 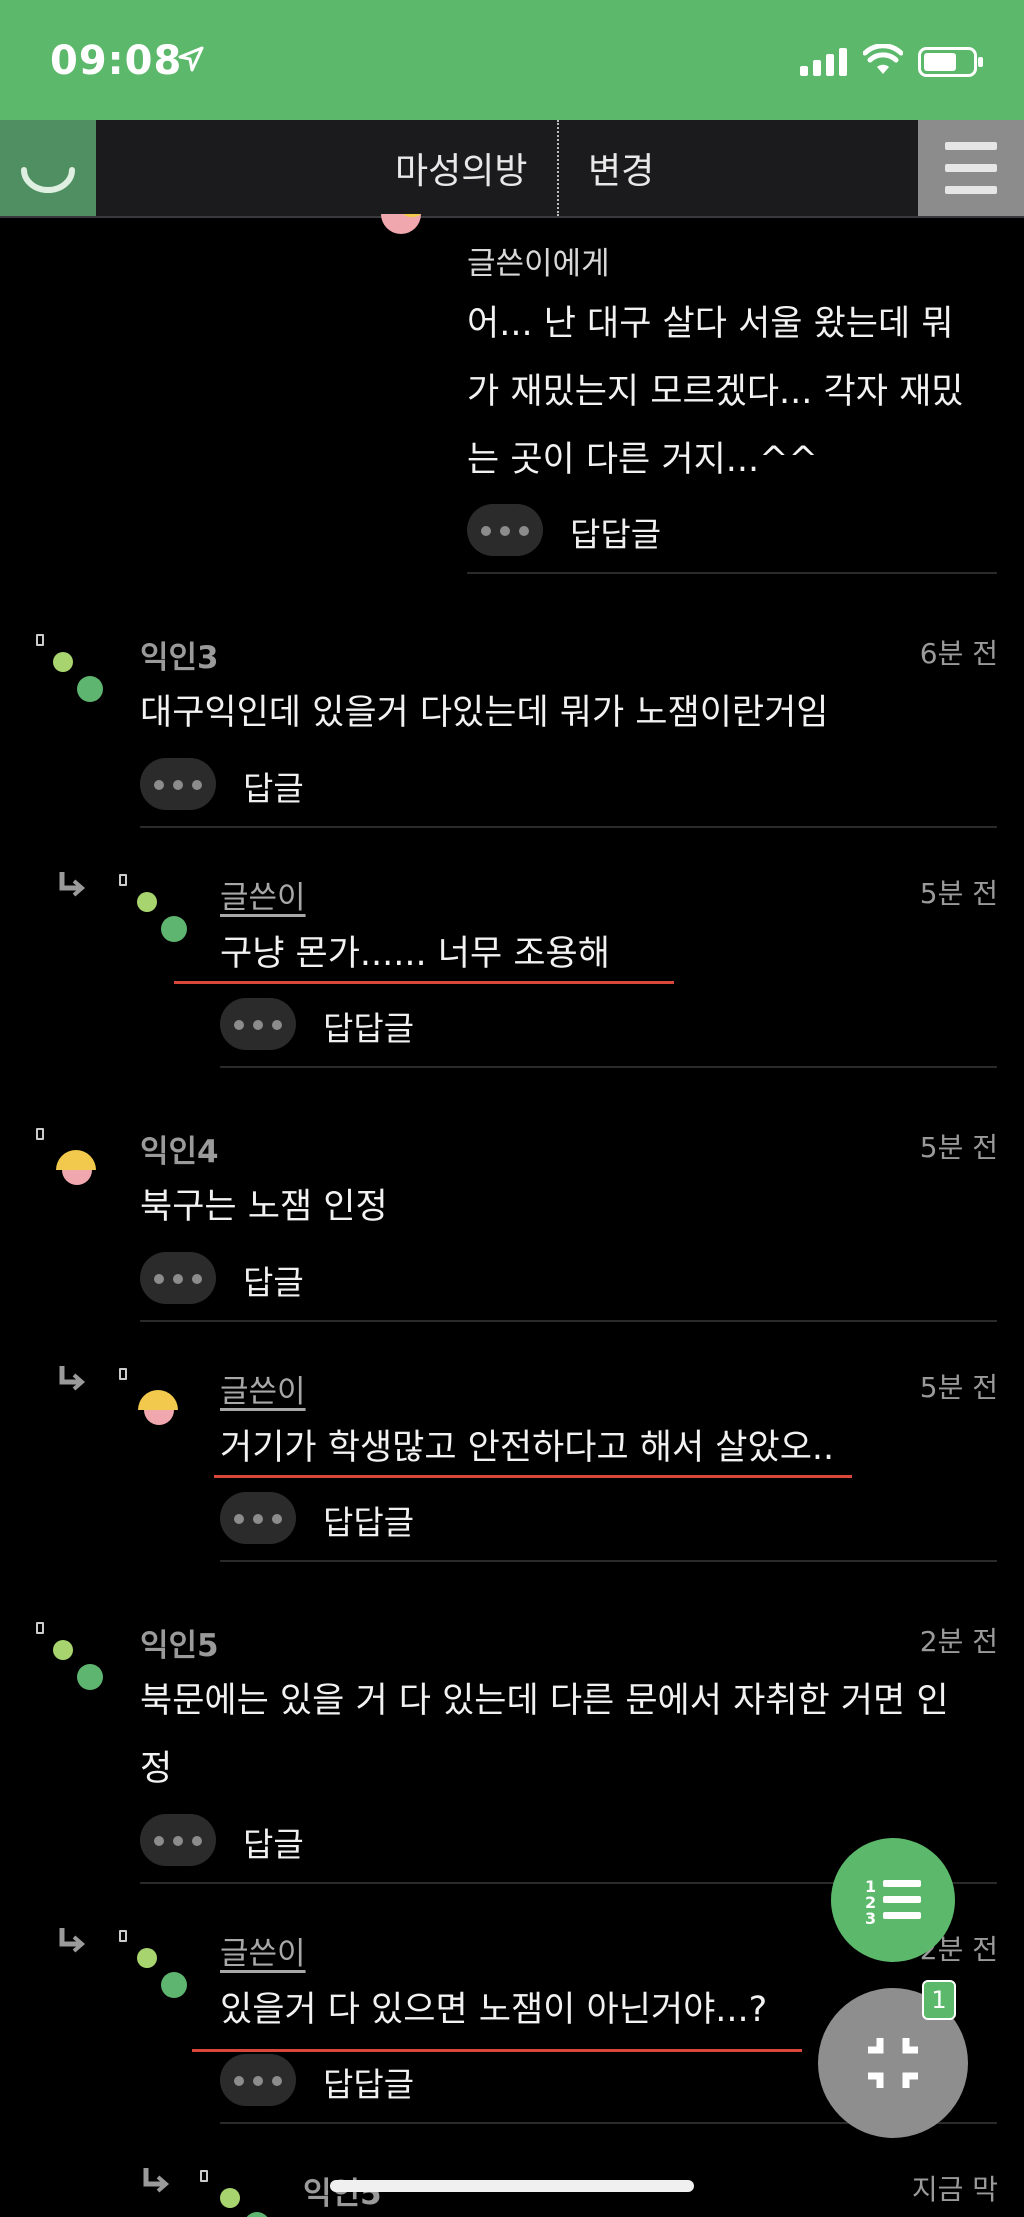 I want to click on comment-text-line: 는 곳이 다른 거지...^^, so click(x=642, y=460).